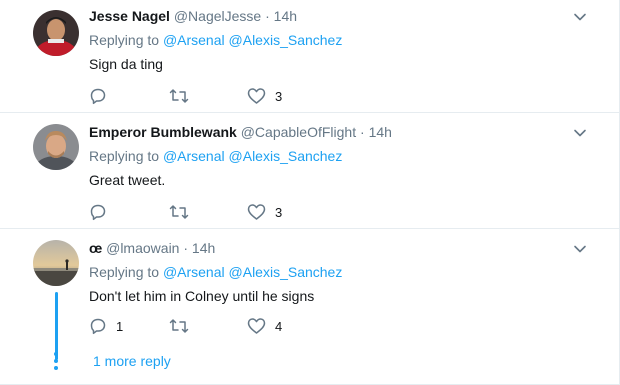  I want to click on user-fullname: œ, so click(95, 248).